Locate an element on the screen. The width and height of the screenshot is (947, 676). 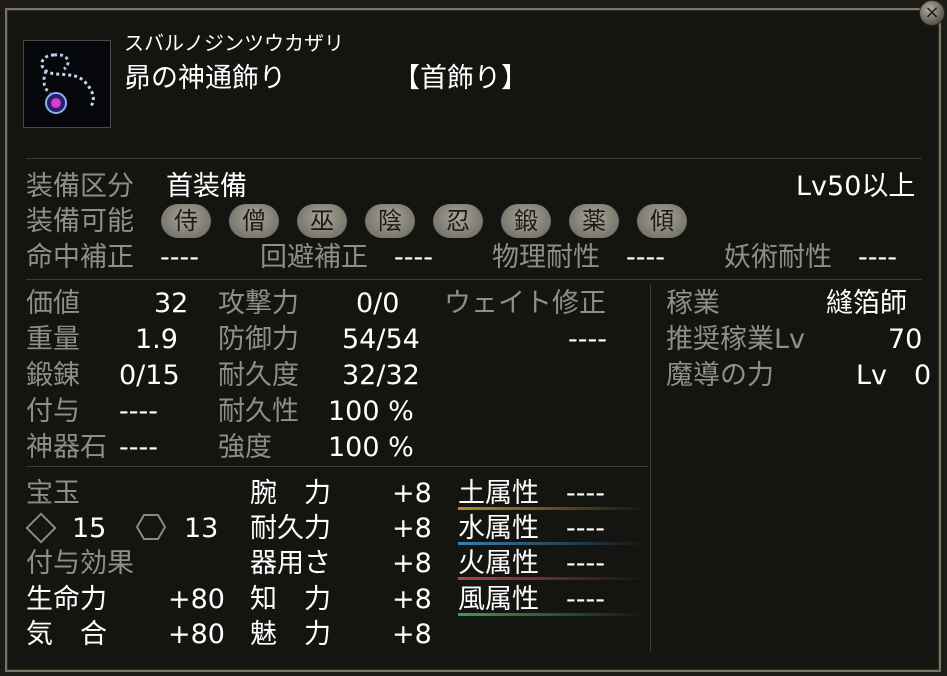
evasion-correction-value: ---- is located at coordinates (413, 257).